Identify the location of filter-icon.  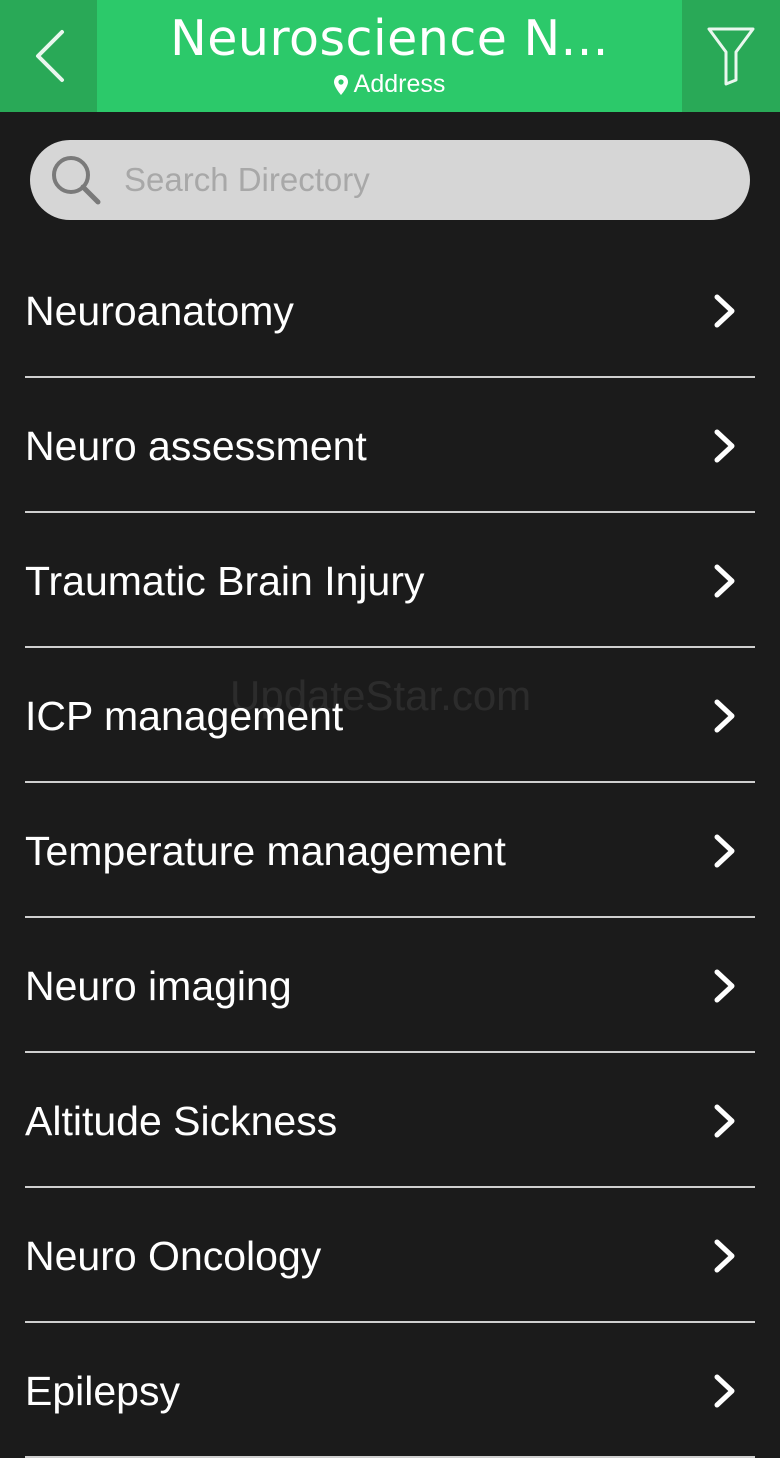
(731, 56).